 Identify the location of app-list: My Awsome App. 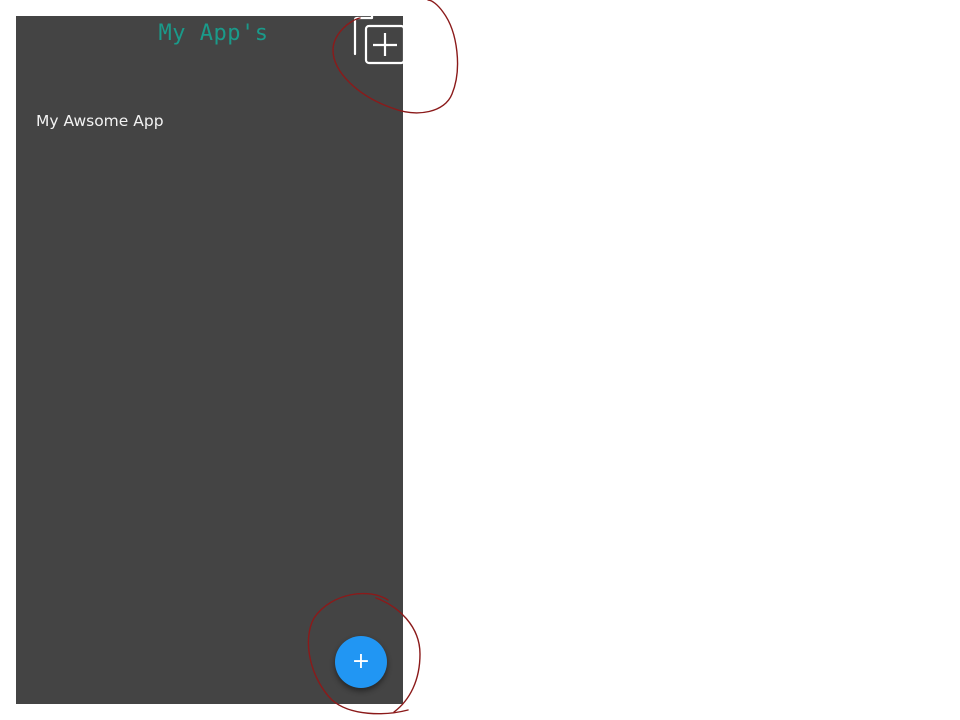
(100, 121).